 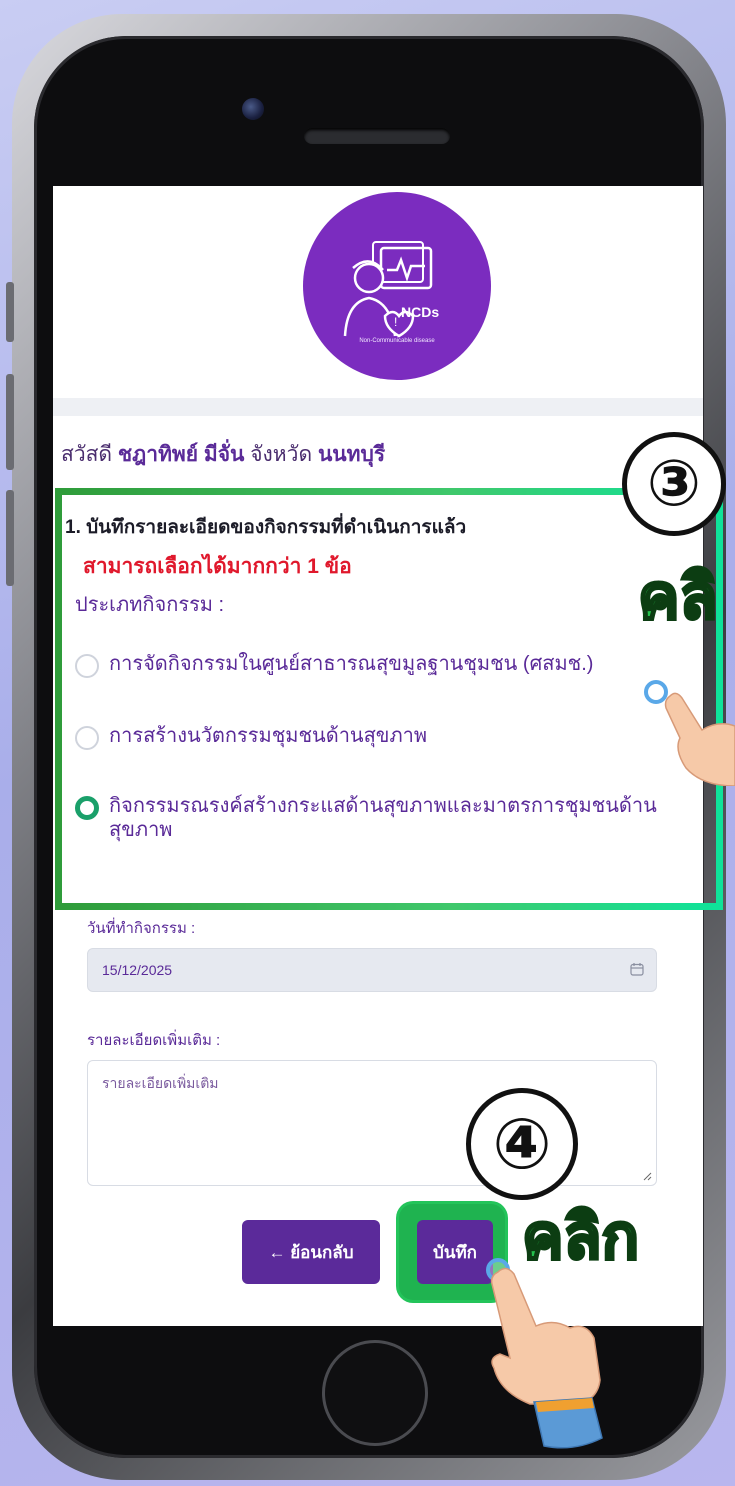 What do you see at coordinates (10, 312) in the screenshot?
I see `silent-switch` at bounding box center [10, 312].